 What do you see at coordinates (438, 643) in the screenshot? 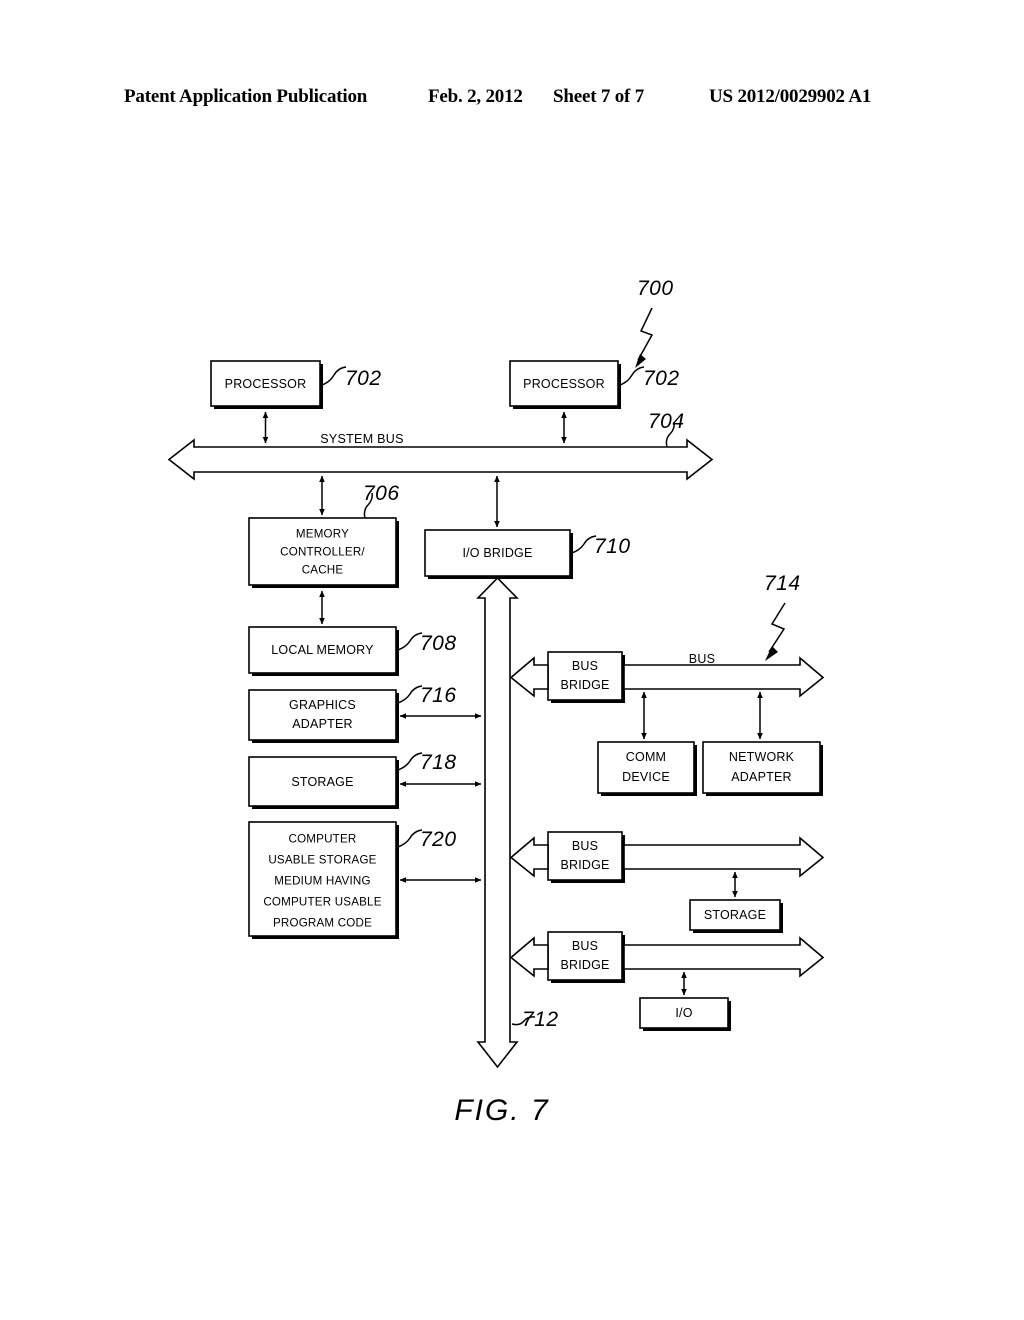
I see `ref-number-708: 708` at bounding box center [438, 643].